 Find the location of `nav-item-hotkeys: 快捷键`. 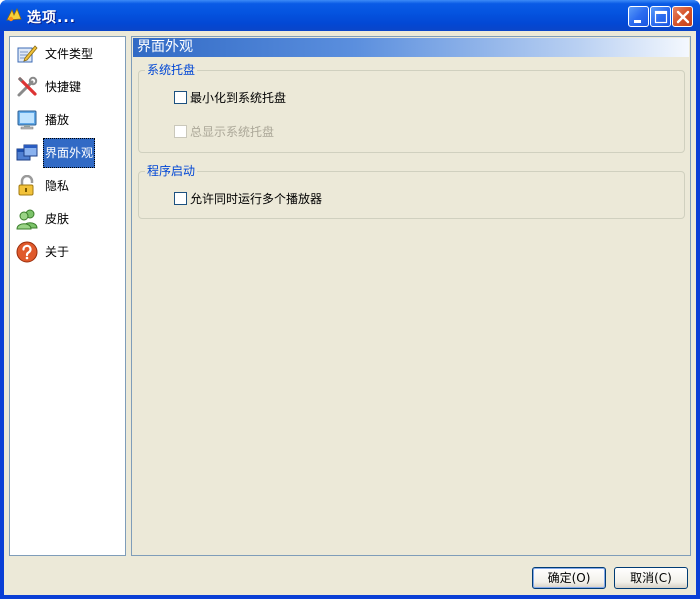

nav-item-hotkeys: 快捷键 is located at coordinates (68, 87).